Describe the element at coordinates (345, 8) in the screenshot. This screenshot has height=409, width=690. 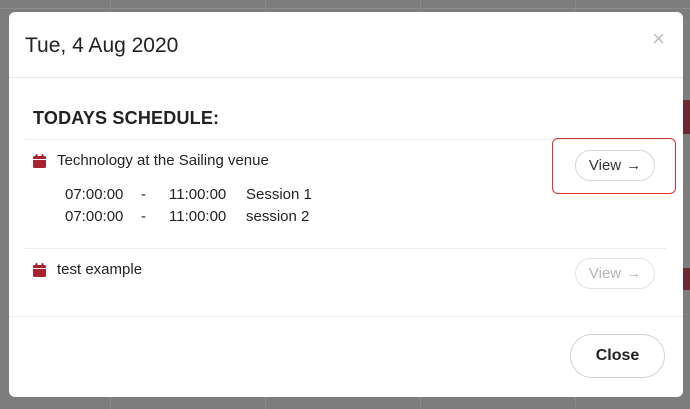
I see `backdrop-gridline` at that location.